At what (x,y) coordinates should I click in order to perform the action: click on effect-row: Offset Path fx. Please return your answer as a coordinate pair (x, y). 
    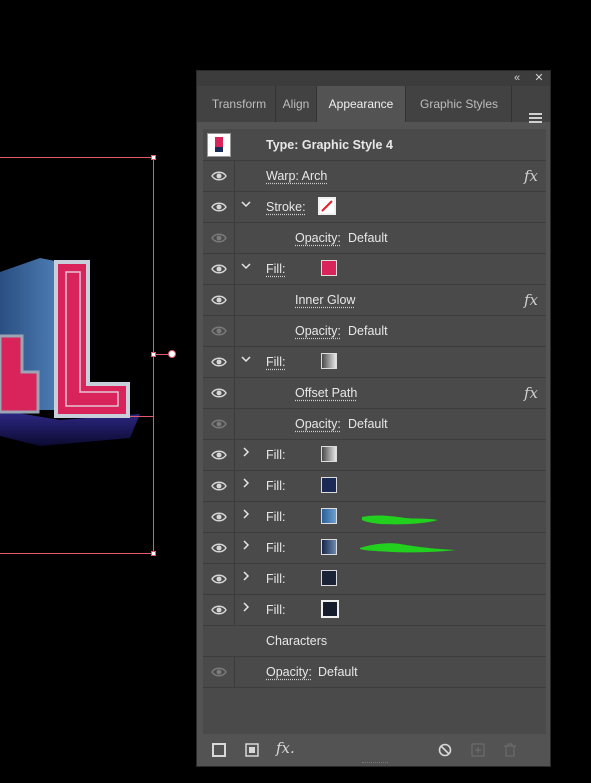
    Looking at the image, I should click on (374, 393).